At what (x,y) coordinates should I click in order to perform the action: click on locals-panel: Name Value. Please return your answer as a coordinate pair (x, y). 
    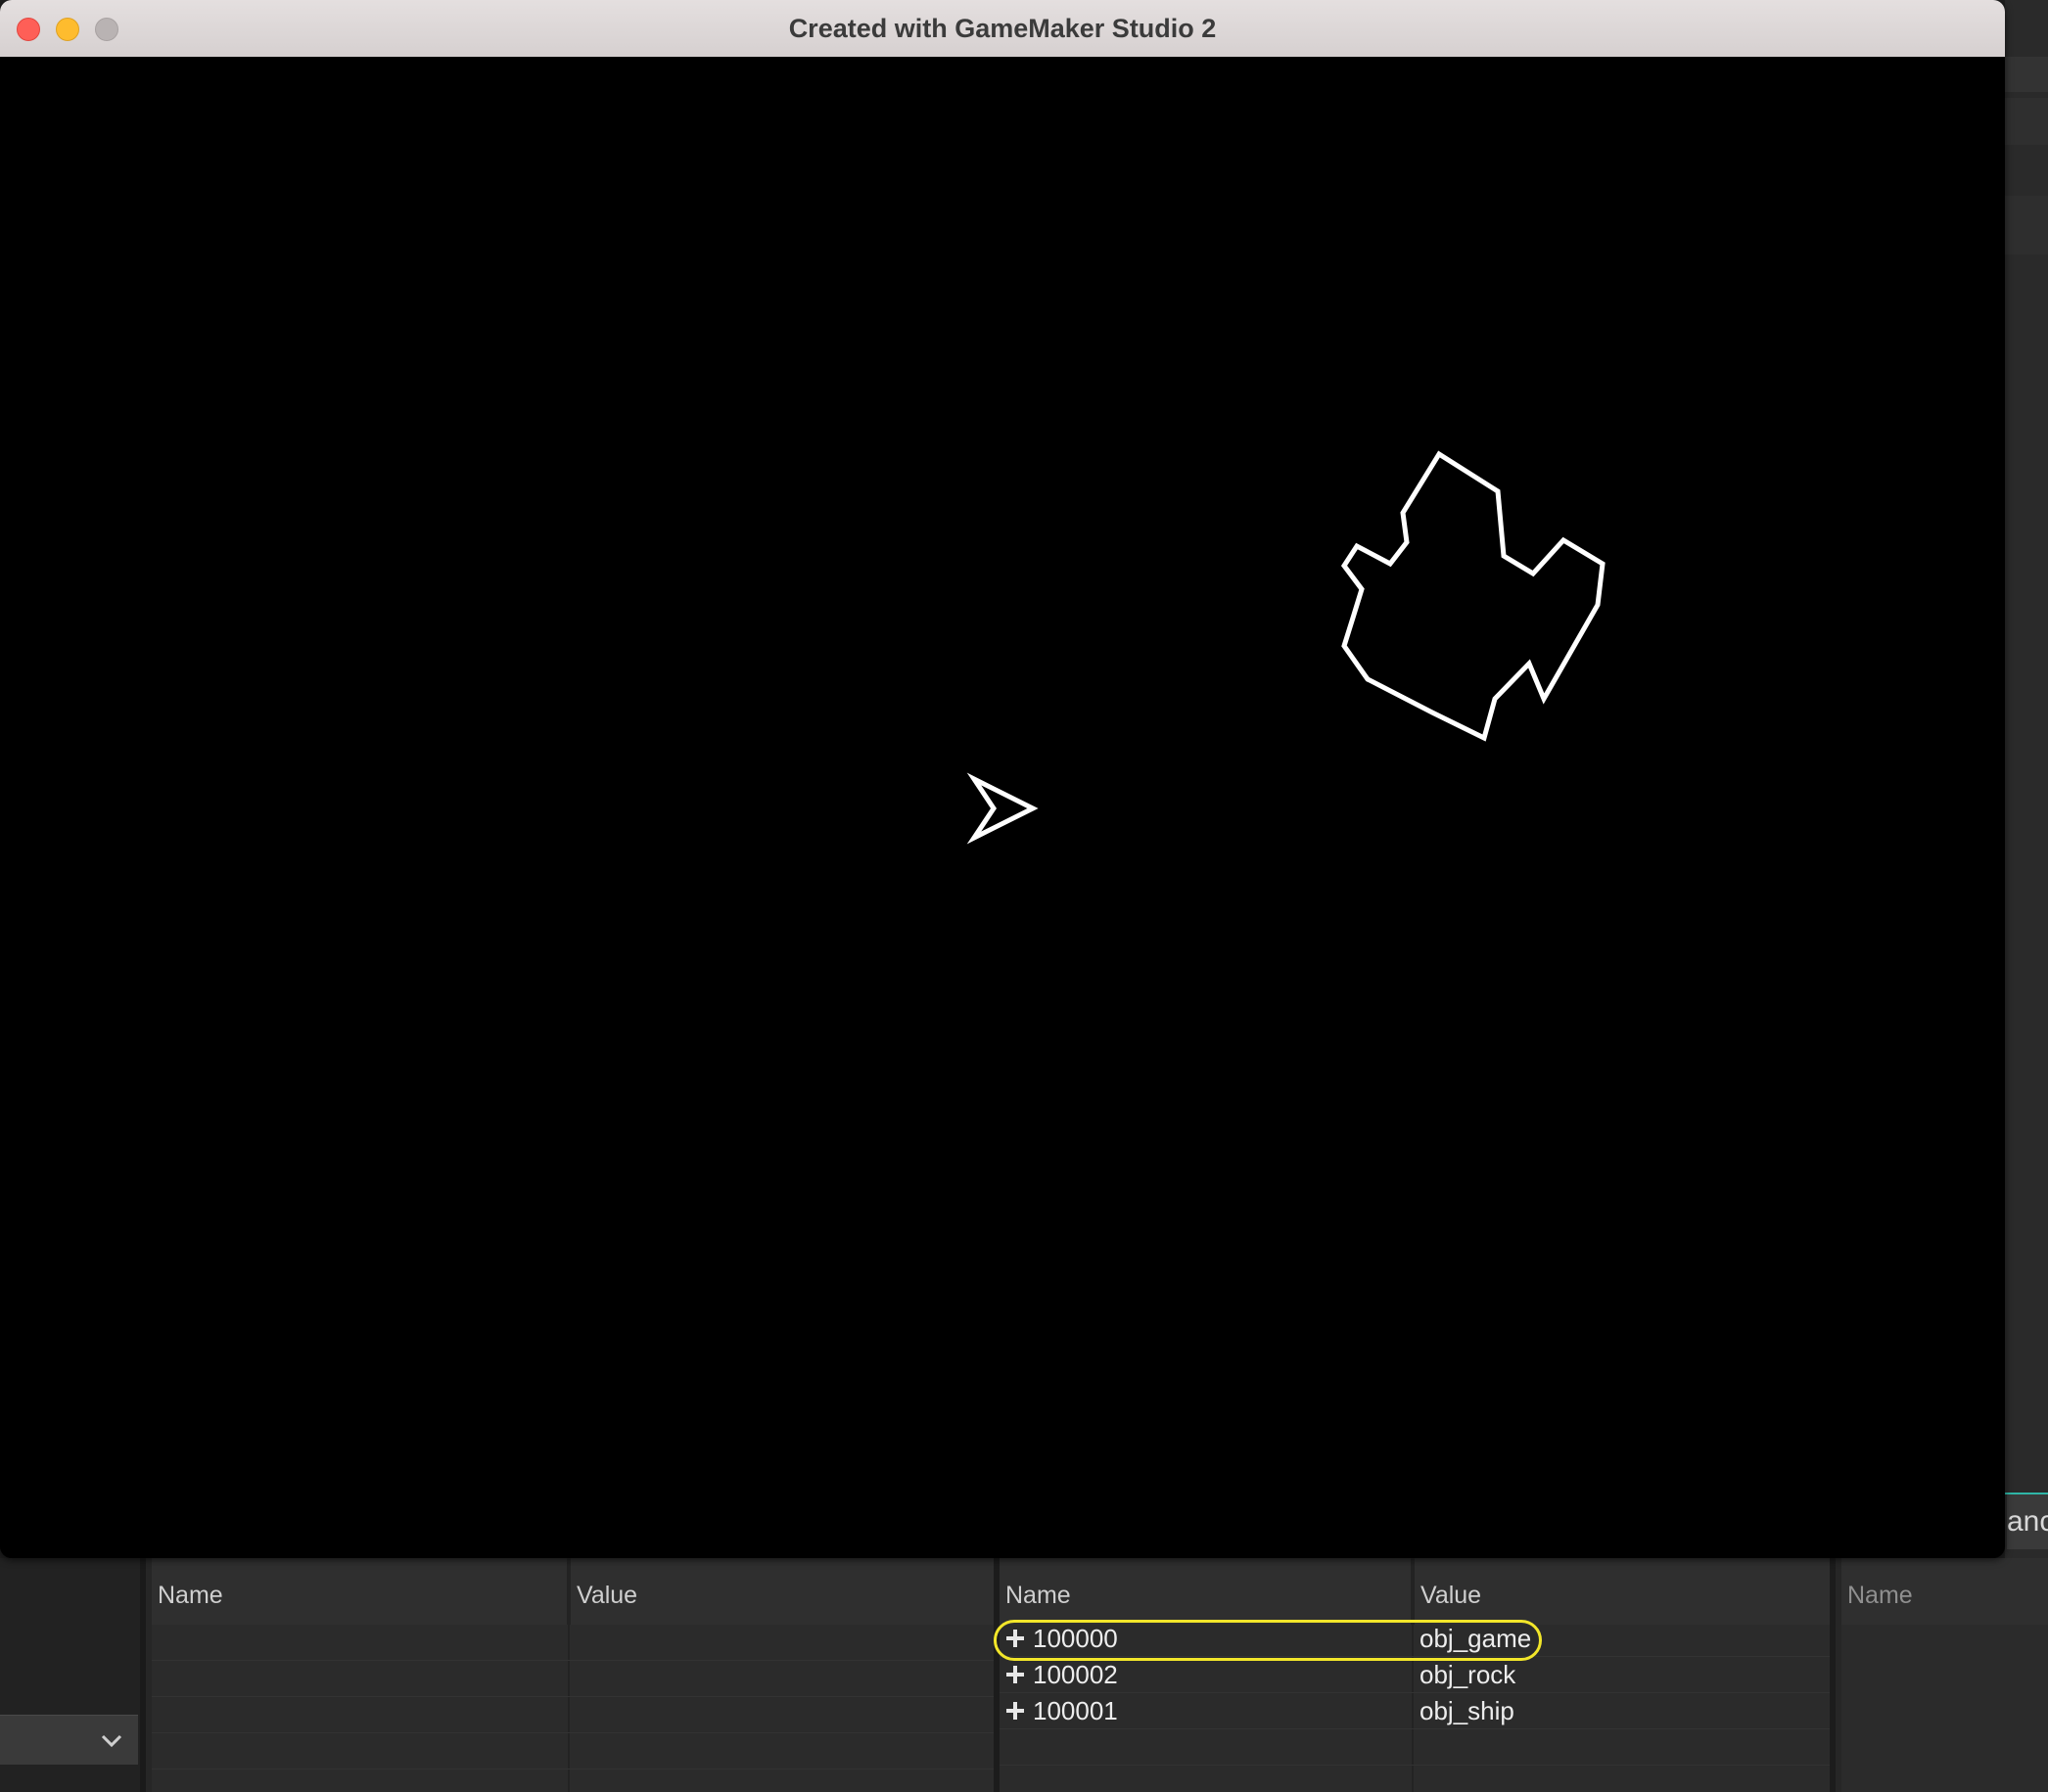
    Looking at the image, I should click on (576, 1675).